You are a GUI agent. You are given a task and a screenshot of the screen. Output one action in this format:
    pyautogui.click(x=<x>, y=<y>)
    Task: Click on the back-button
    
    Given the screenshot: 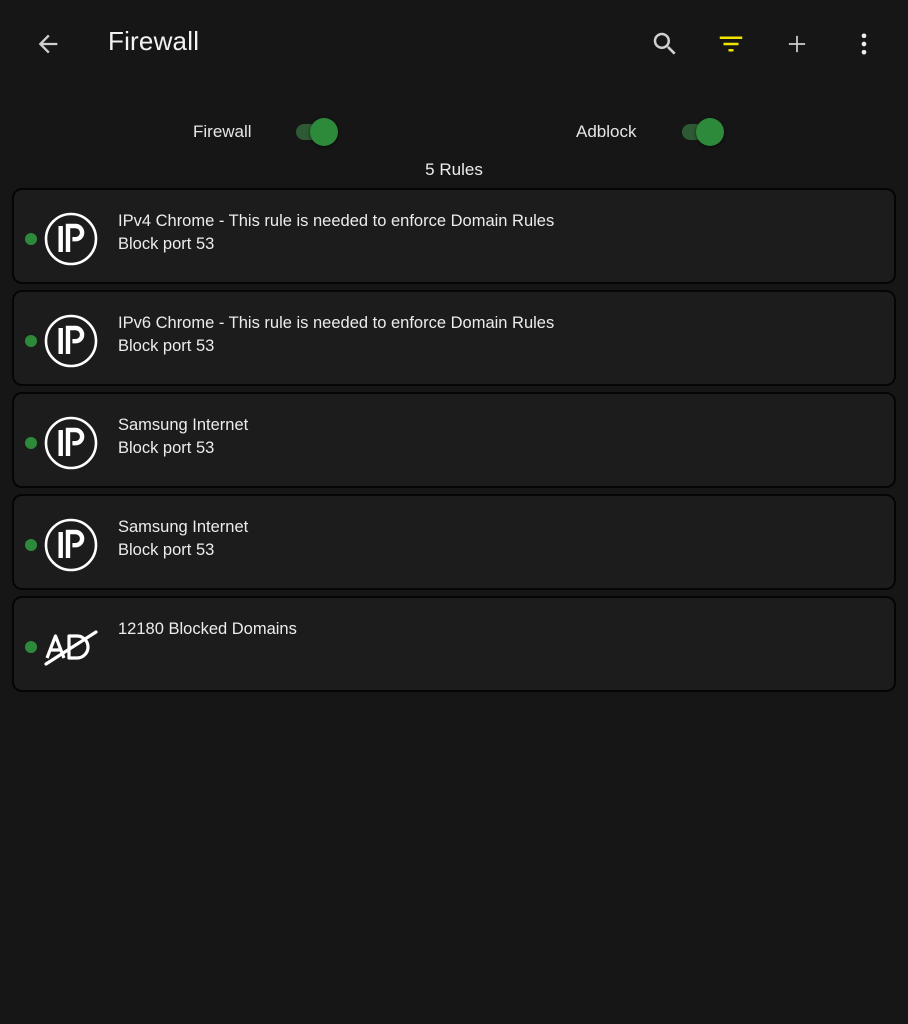 What is the action you would take?
    pyautogui.click(x=48, y=44)
    